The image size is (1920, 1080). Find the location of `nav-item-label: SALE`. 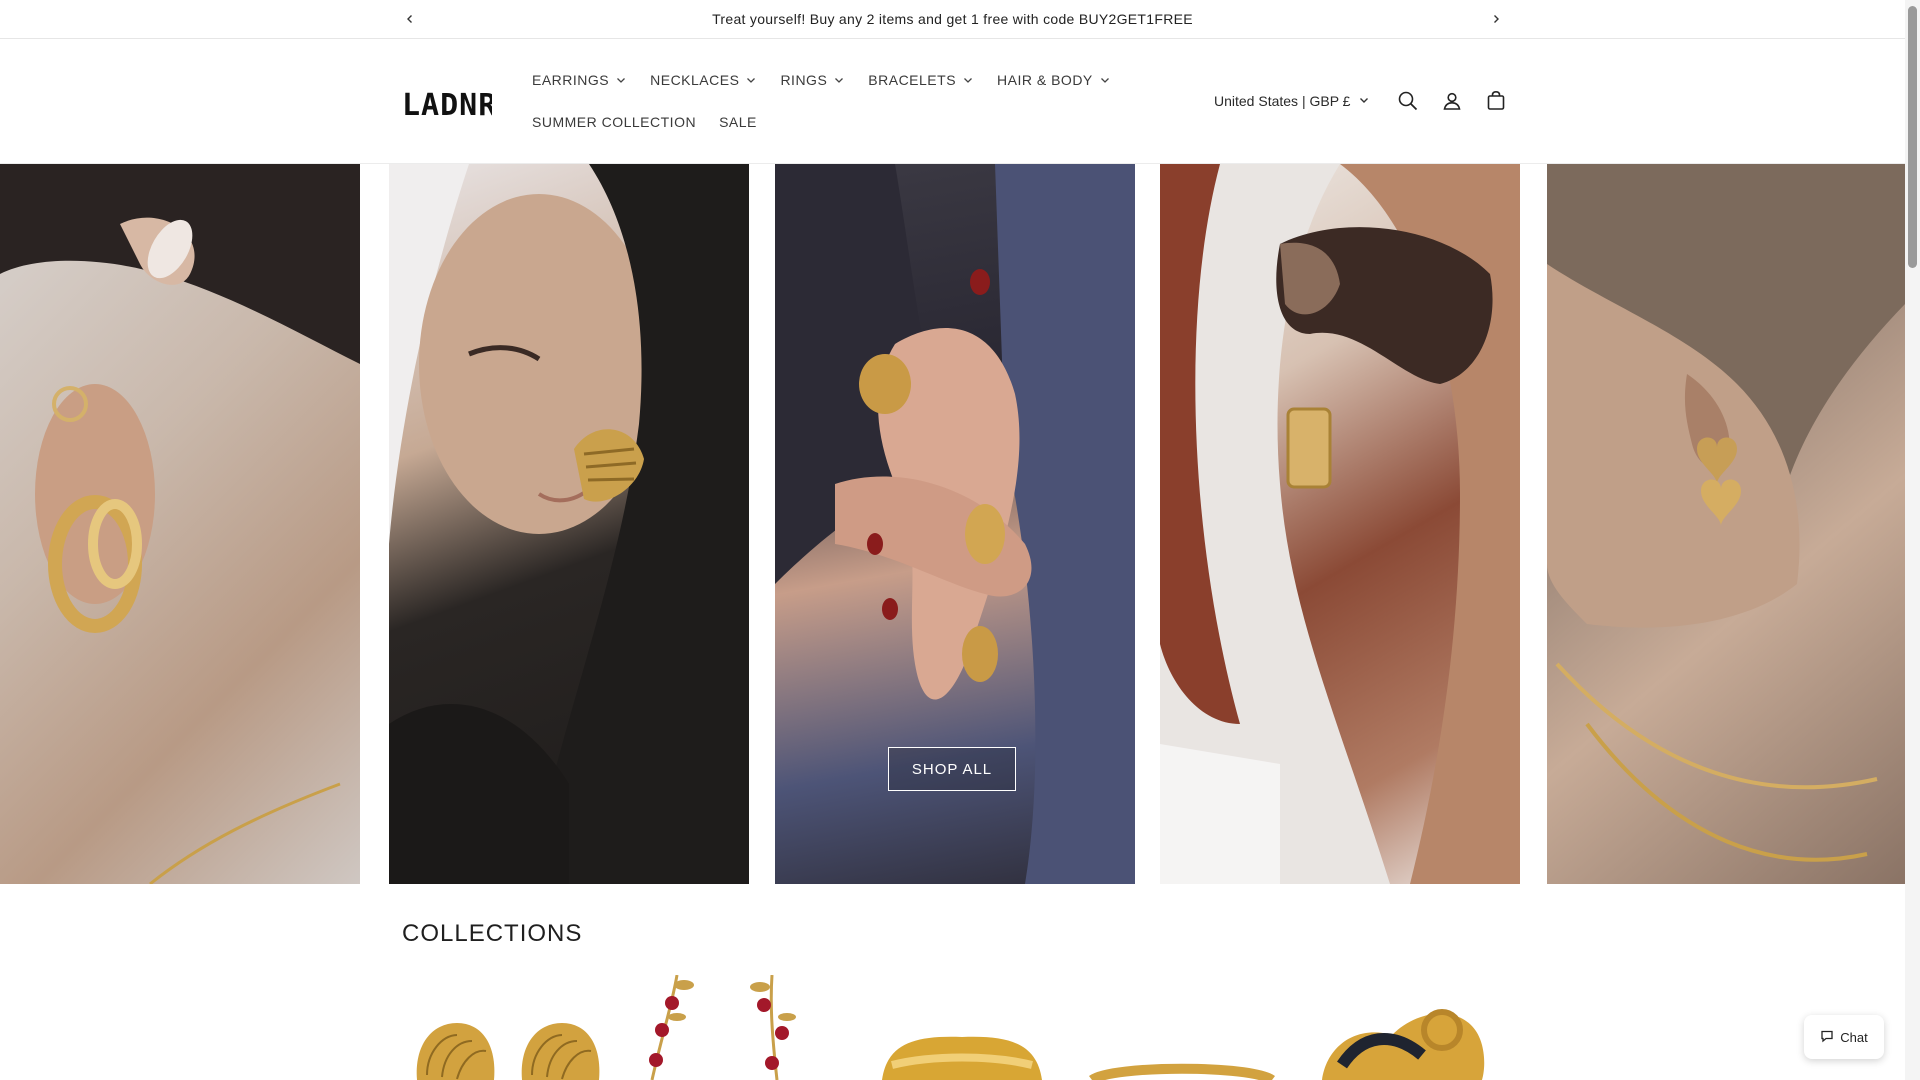

nav-item-label: SALE is located at coordinates (738, 122).